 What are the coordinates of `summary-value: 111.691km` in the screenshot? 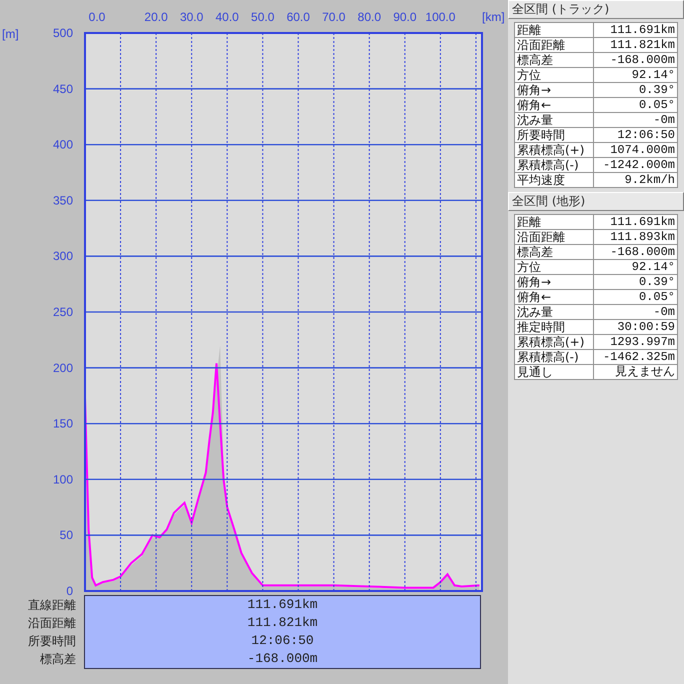 It's located at (282, 605).